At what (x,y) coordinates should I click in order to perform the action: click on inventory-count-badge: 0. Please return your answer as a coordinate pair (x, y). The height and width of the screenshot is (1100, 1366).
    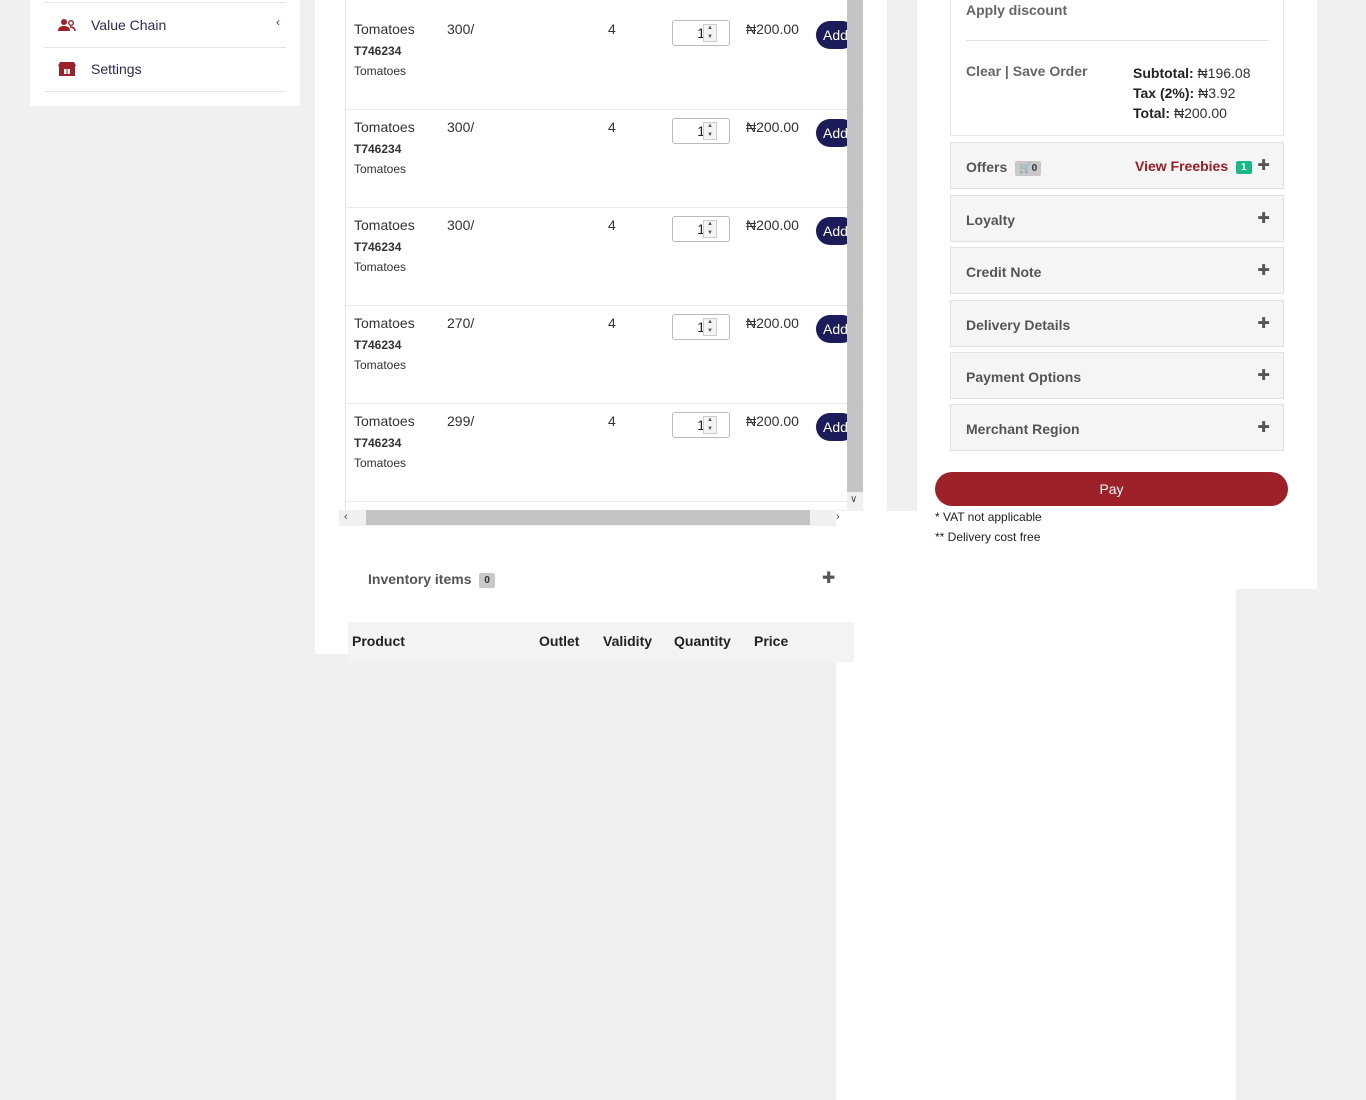
    Looking at the image, I should click on (487, 580).